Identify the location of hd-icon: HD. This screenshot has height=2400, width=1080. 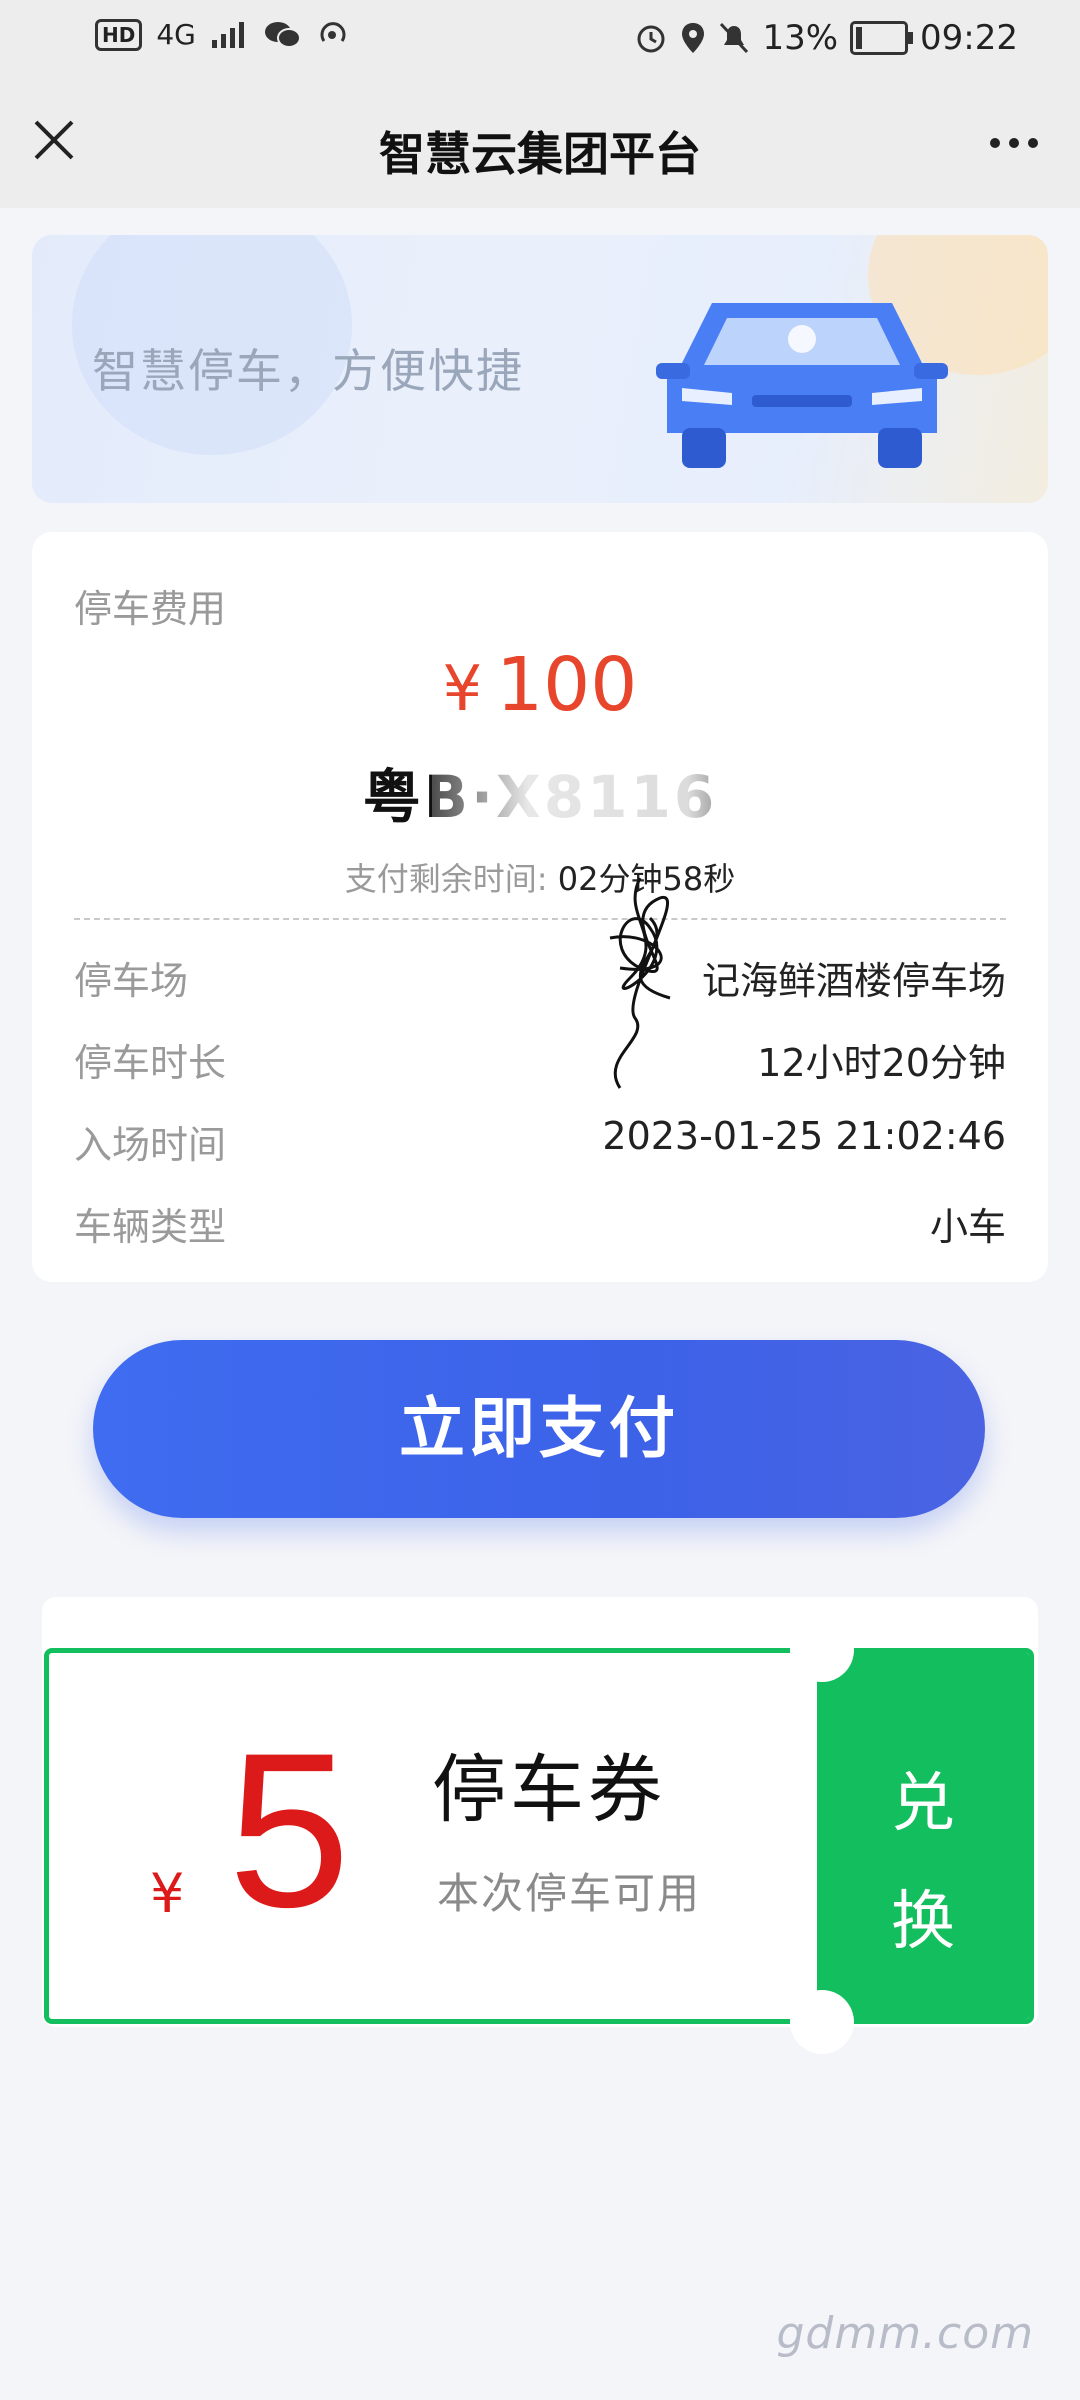
(119, 34).